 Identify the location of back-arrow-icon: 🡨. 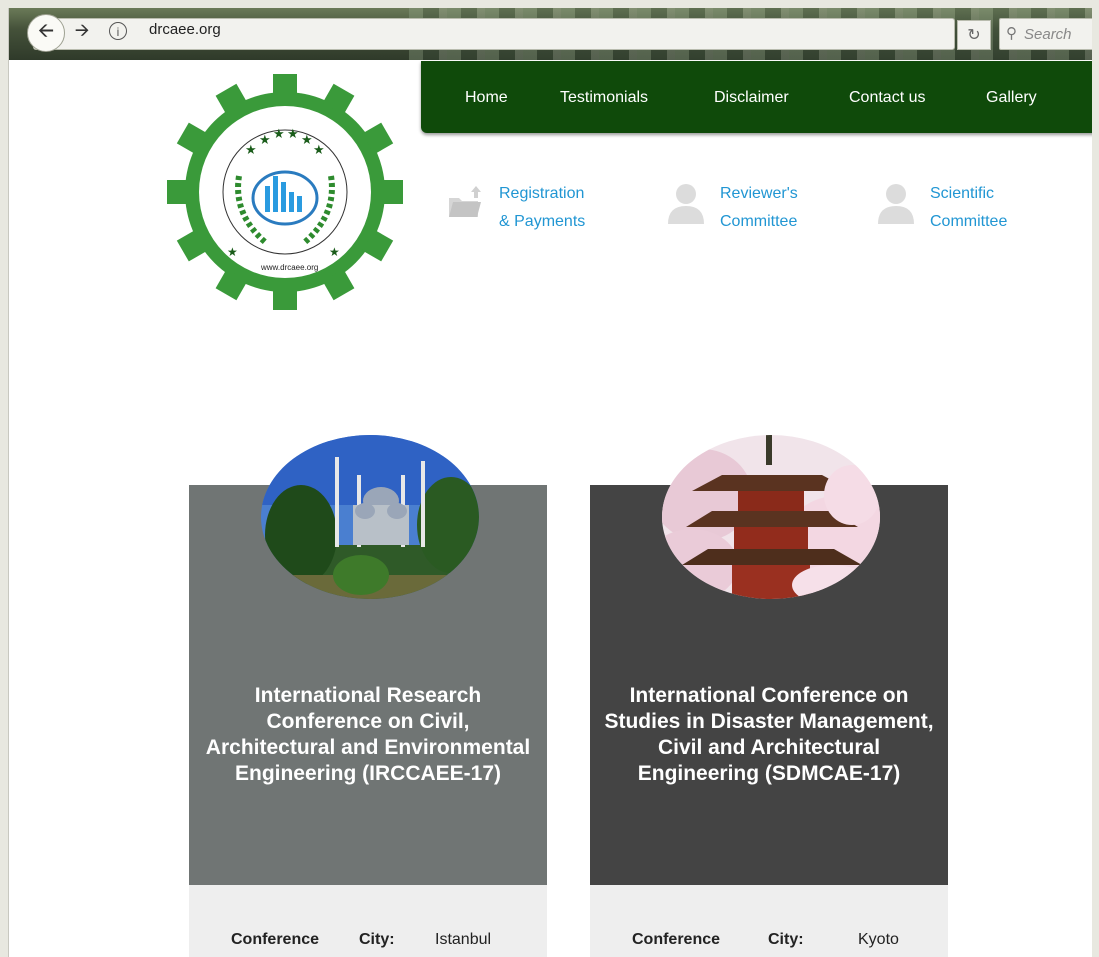
(46, 33).